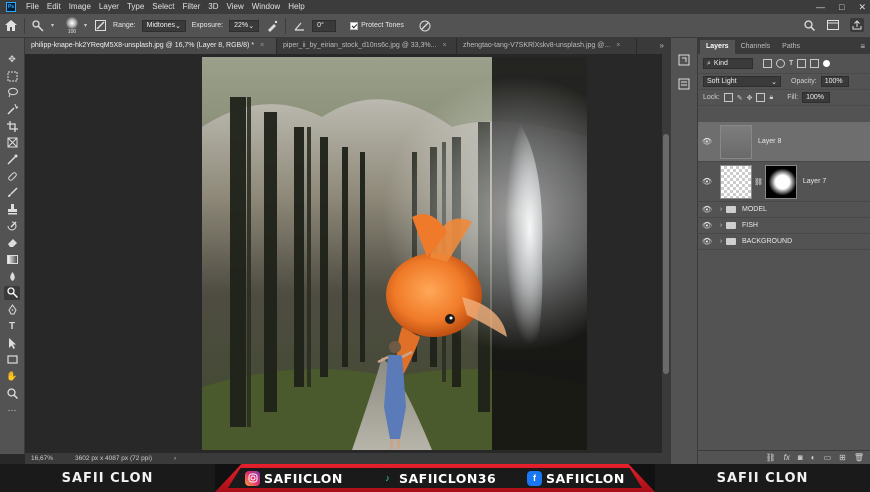  I want to click on close-button: ✕, so click(862, 7).